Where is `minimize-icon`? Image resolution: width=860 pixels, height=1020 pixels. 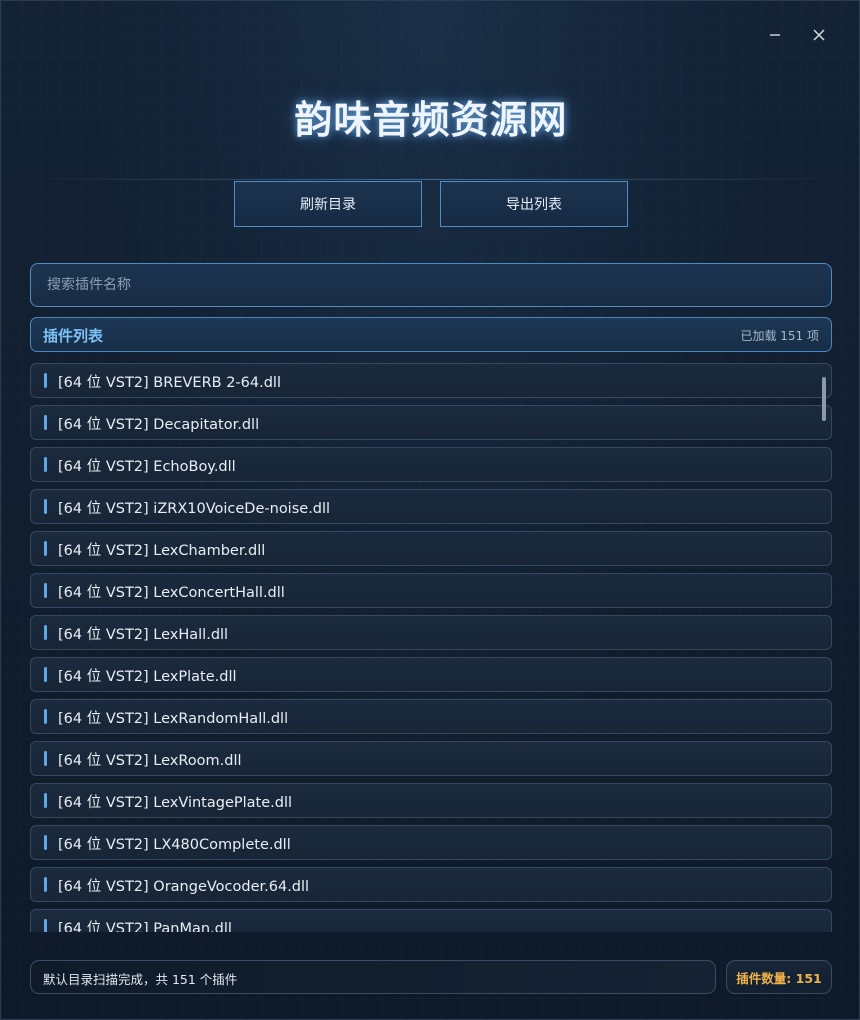 minimize-icon is located at coordinates (775, 35).